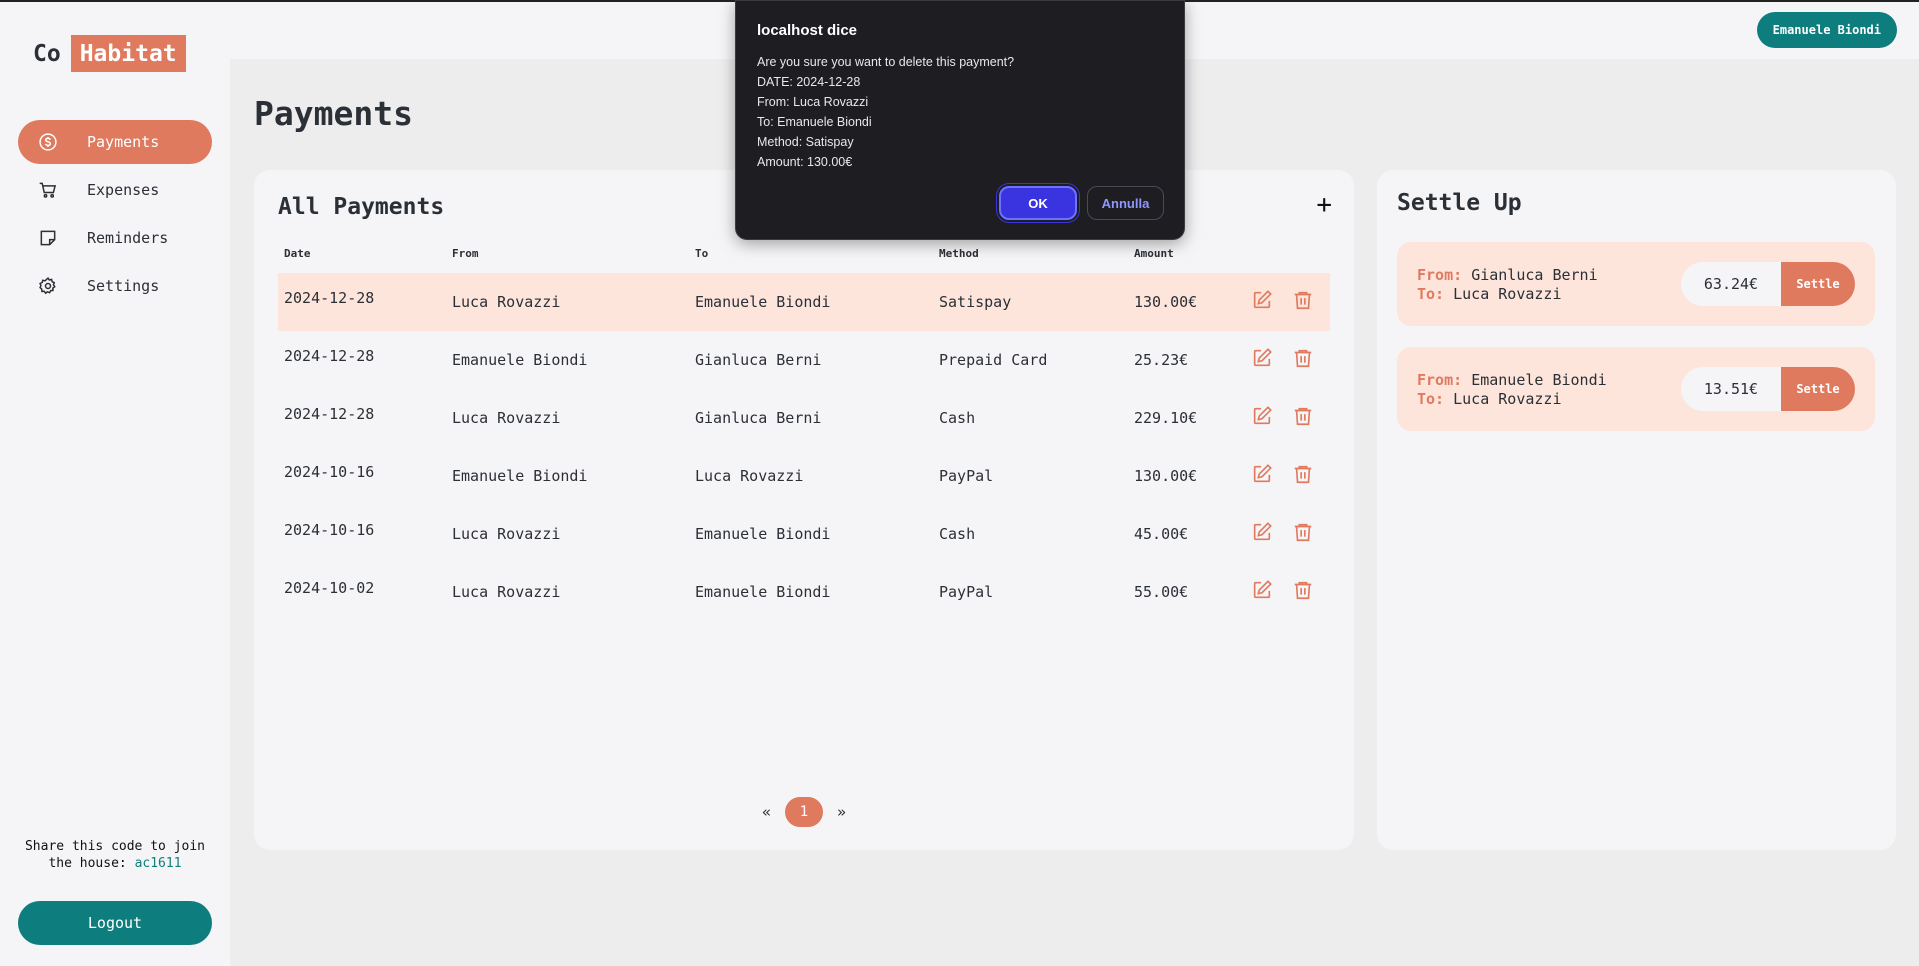 The width and height of the screenshot is (1919, 966). What do you see at coordinates (329, 588) in the screenshot?
I see `cell-date: 2024-10-02` at bounding box center [329, 588].